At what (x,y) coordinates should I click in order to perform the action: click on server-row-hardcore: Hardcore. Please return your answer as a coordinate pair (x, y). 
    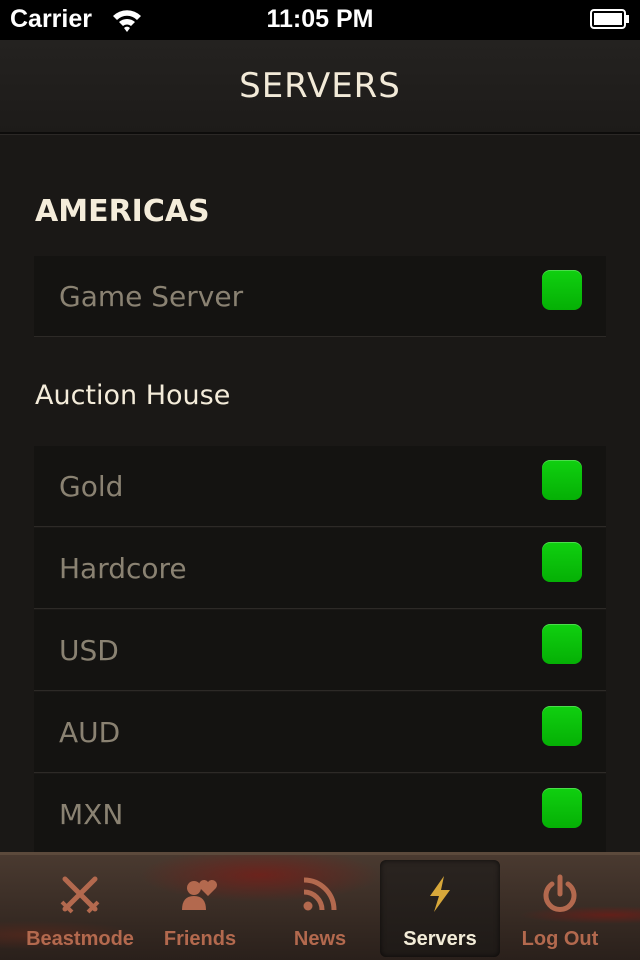
    Looking at the image, I should click on (320, 568).